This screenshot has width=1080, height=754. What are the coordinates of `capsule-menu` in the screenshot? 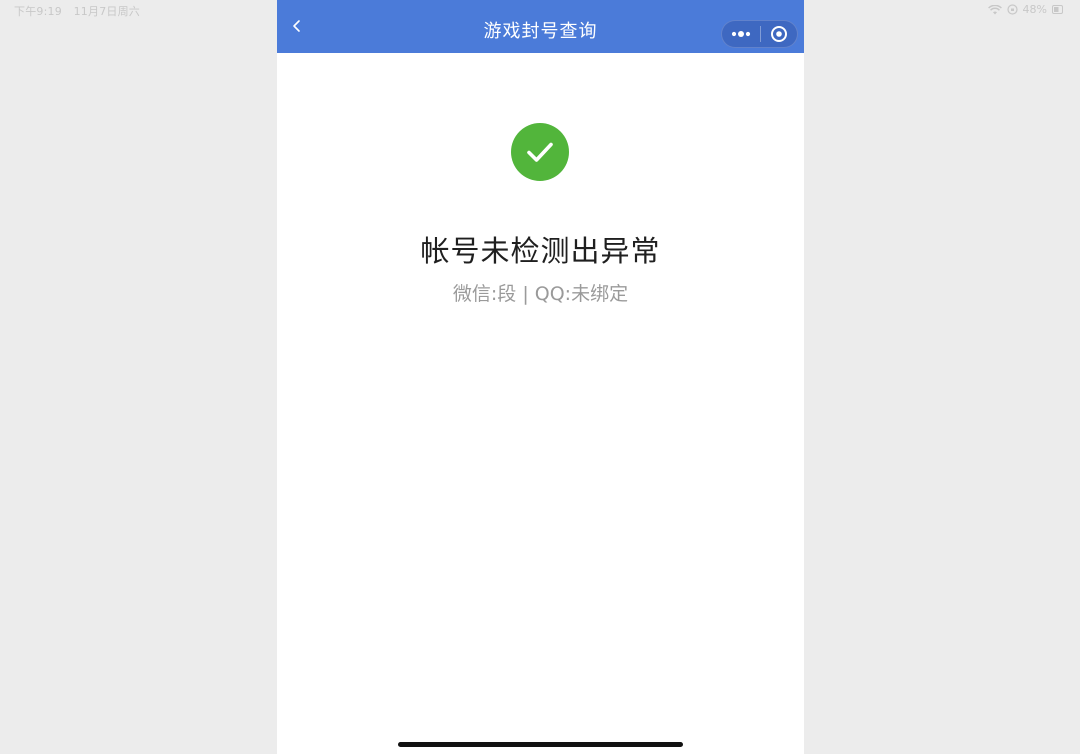 It's located at (759, 34).